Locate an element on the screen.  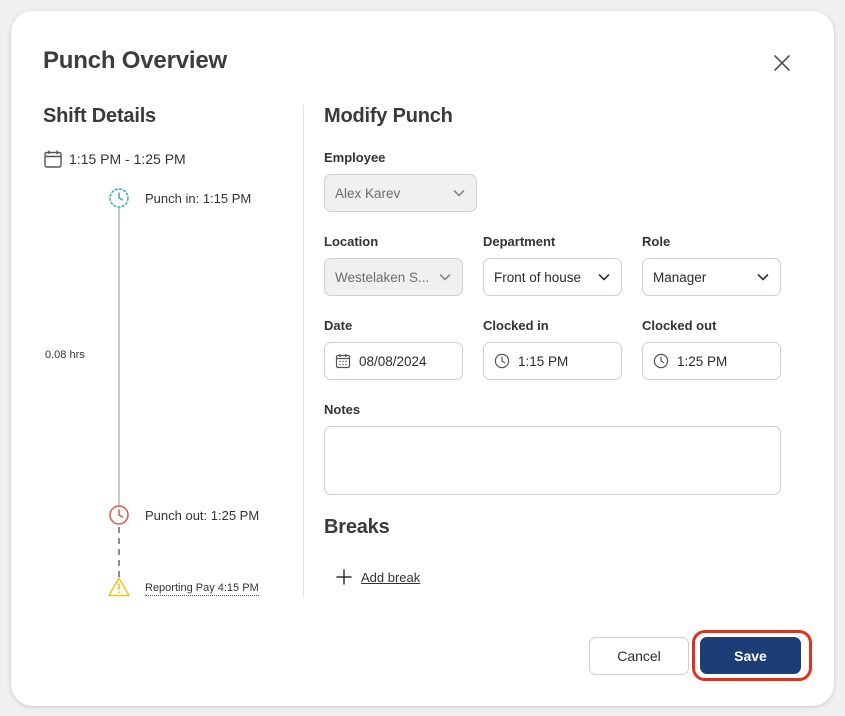
timeline-dashed-line is located at coordinates (119, 552).